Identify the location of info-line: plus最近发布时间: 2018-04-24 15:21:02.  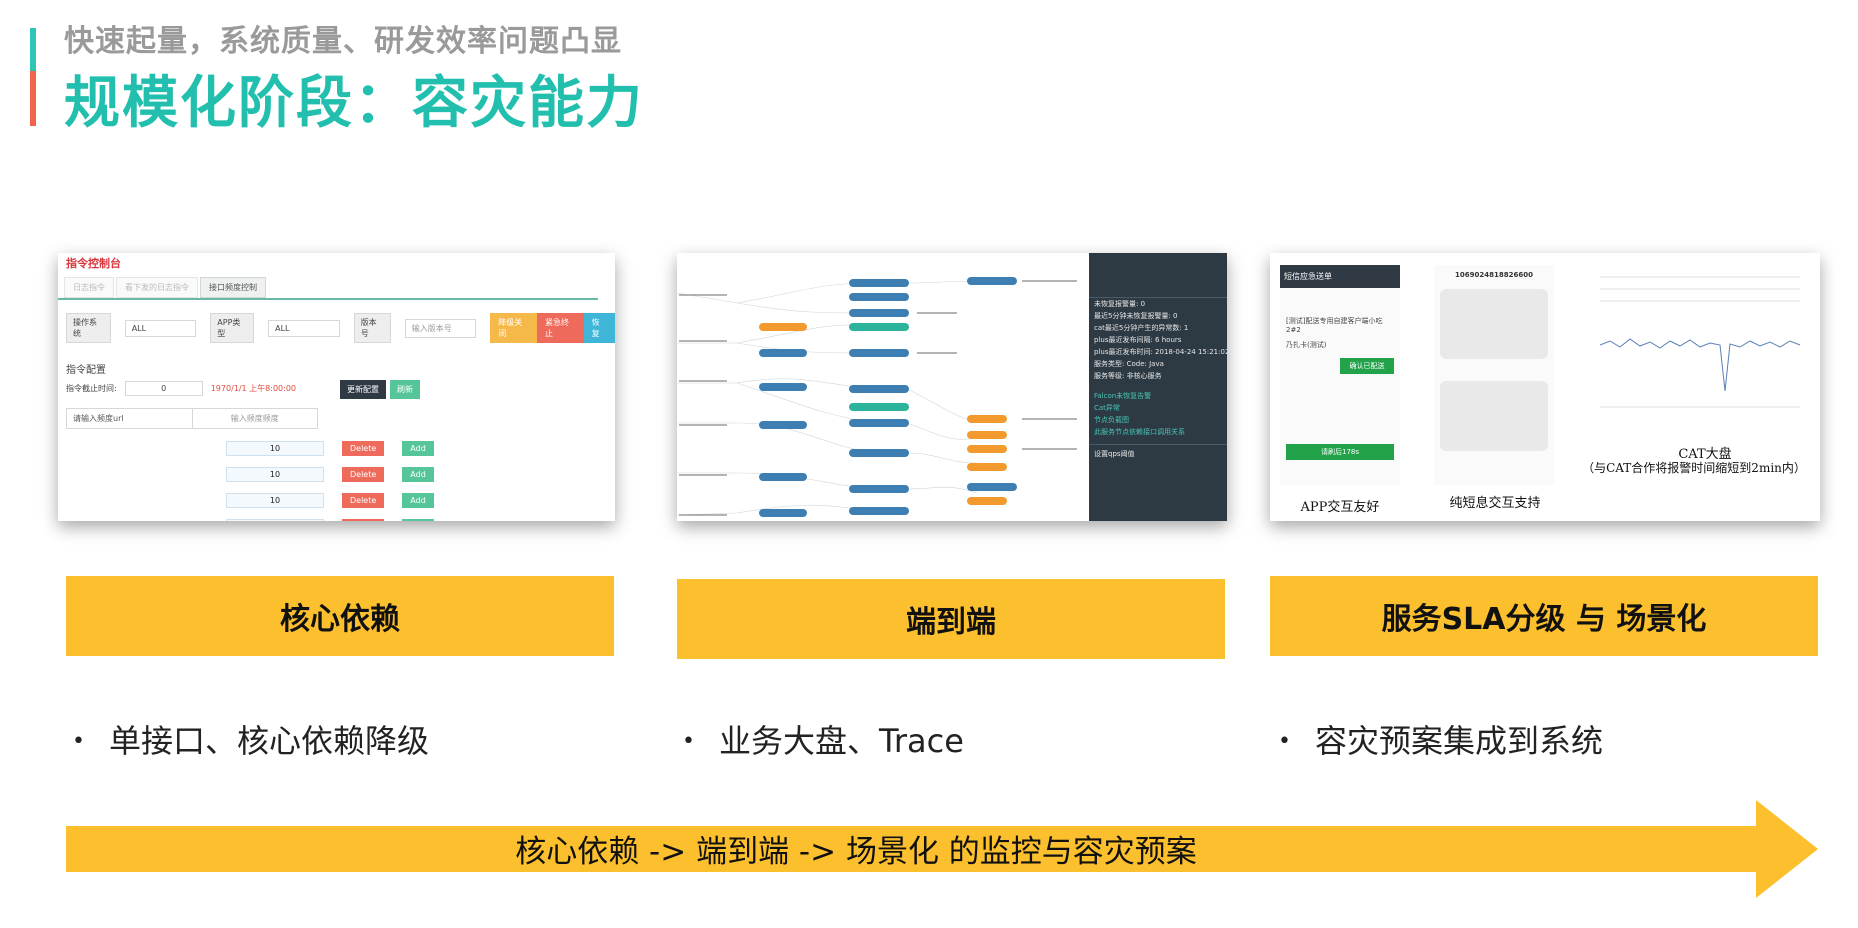
(1160, 352).